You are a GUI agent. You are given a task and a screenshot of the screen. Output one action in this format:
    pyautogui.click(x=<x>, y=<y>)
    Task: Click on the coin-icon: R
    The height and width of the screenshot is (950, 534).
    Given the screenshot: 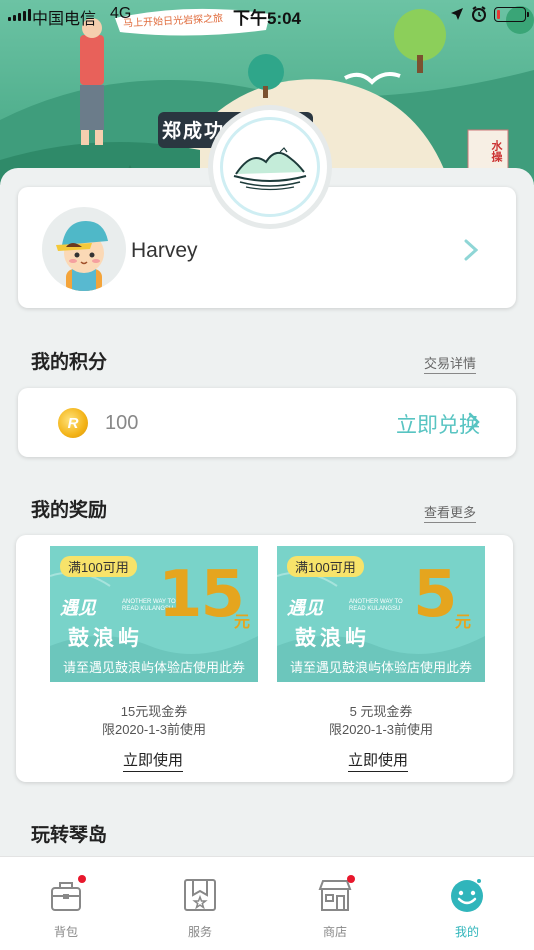 What is the action you would take?
    pyautogui.click(x=73, y=423)
    